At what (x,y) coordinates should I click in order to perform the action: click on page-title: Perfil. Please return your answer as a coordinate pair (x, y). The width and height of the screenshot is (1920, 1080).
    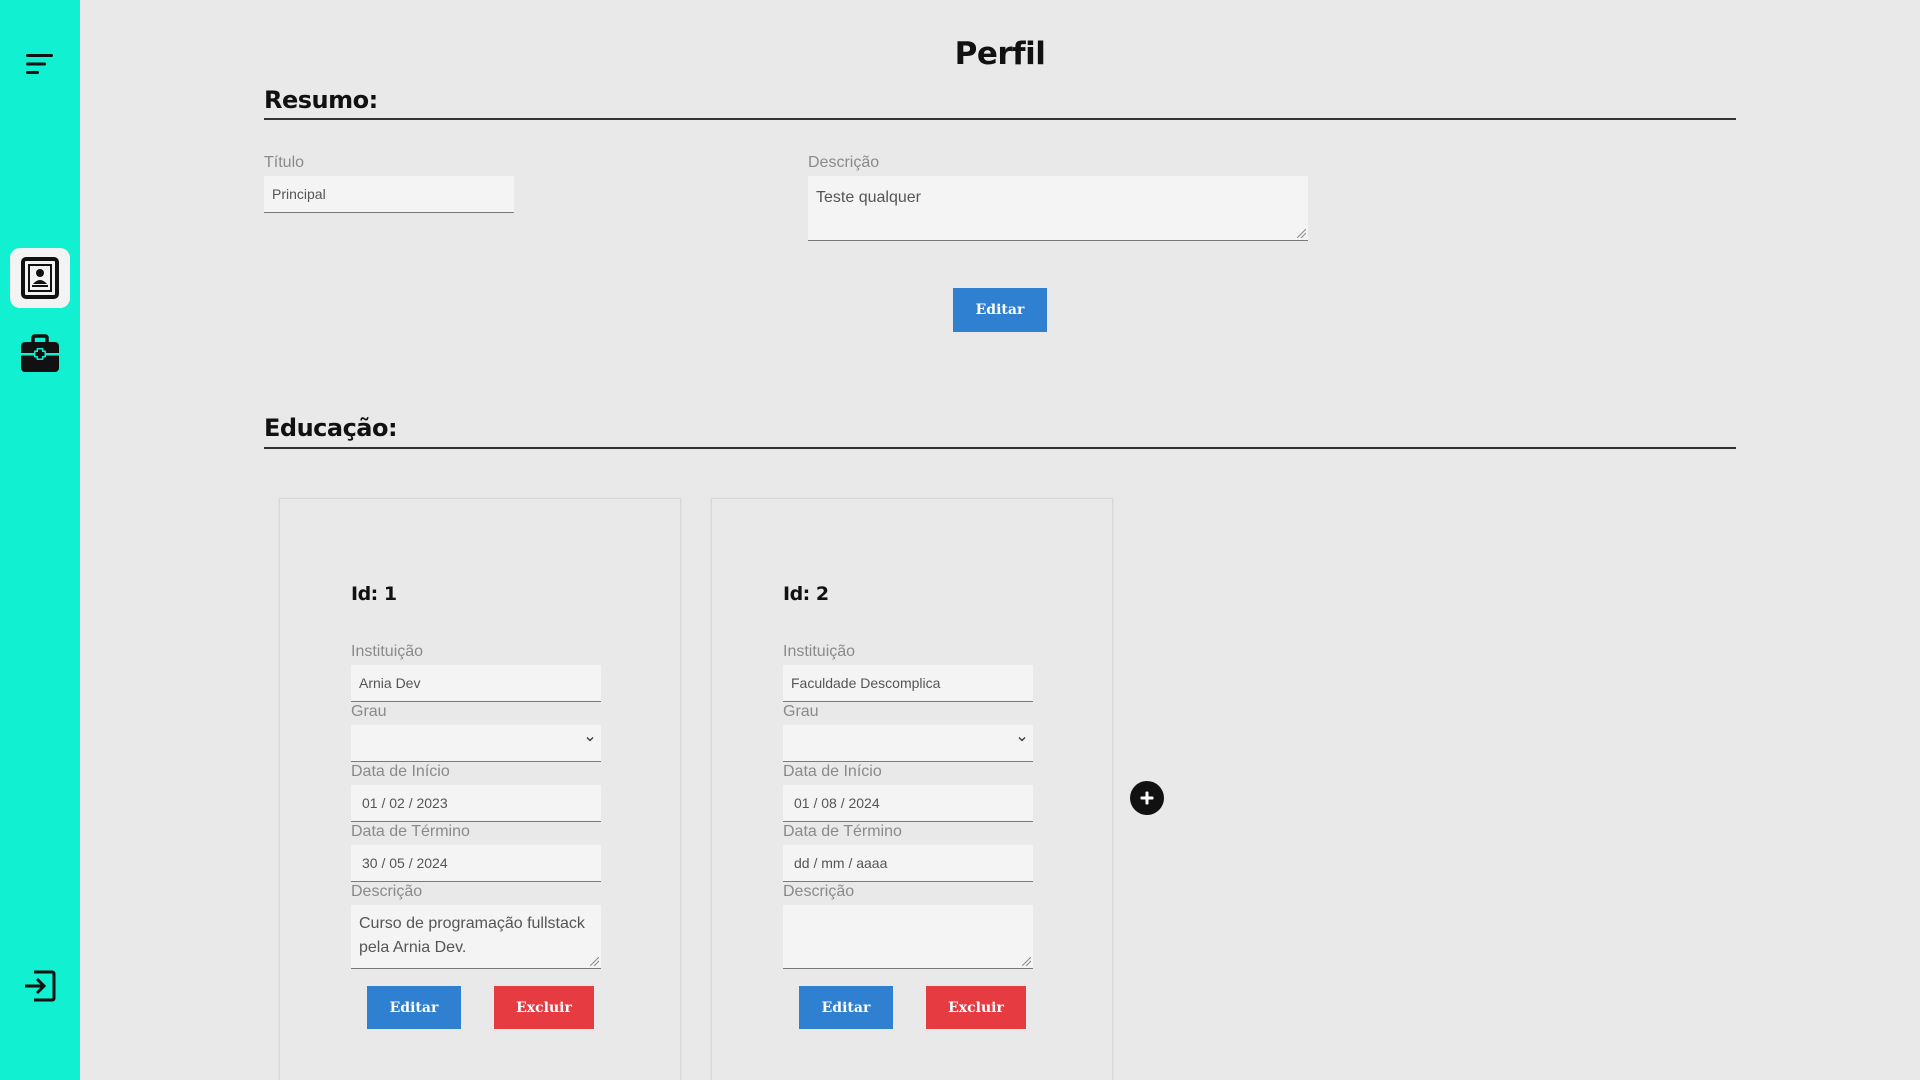
    Looking at the image, I should click on (1000, 54).